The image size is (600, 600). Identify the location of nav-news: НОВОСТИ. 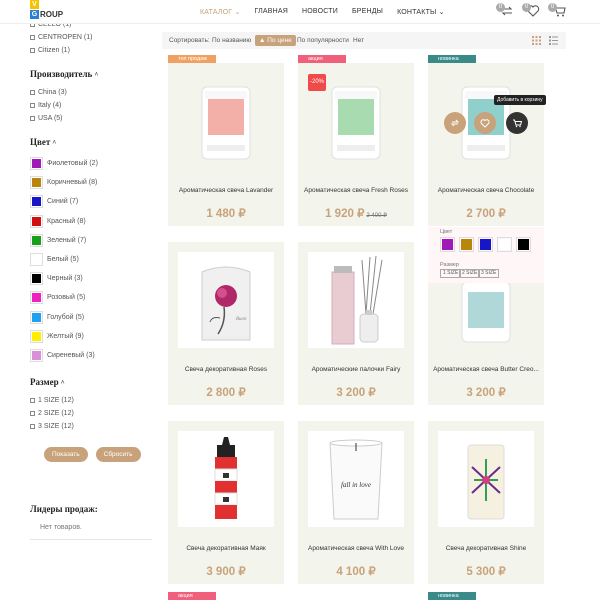
(320, 12).